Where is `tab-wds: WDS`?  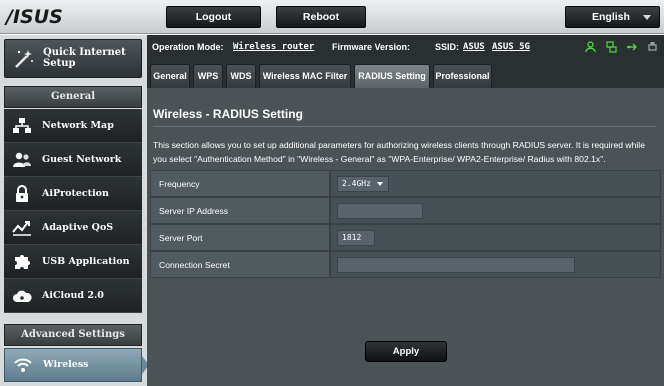
tab-wds: WDS is located at coordinates (241, 76).